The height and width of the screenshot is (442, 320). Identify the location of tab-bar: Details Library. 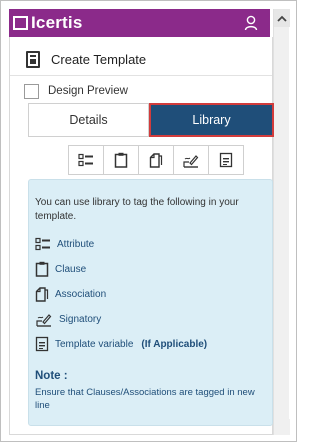
(151, 120).